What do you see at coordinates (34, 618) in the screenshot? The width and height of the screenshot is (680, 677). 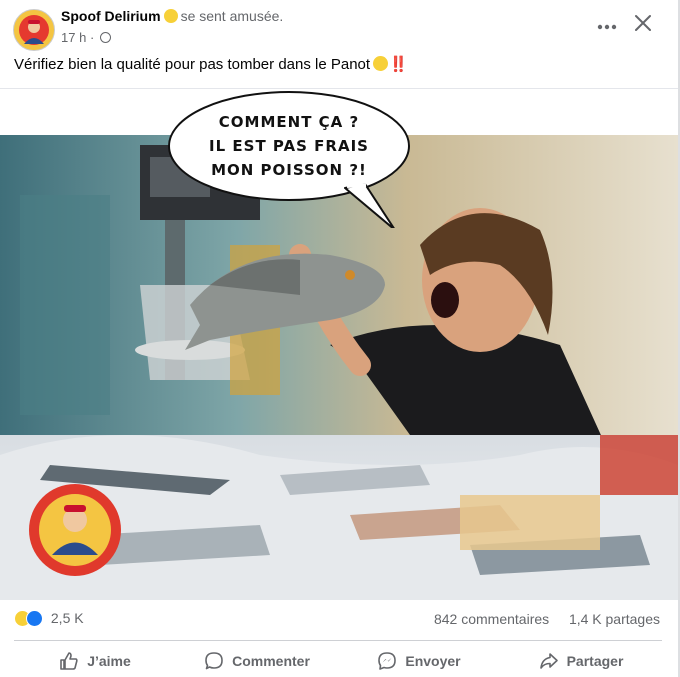 I see `like-reaction-icon` at bounding box center [34, 618].